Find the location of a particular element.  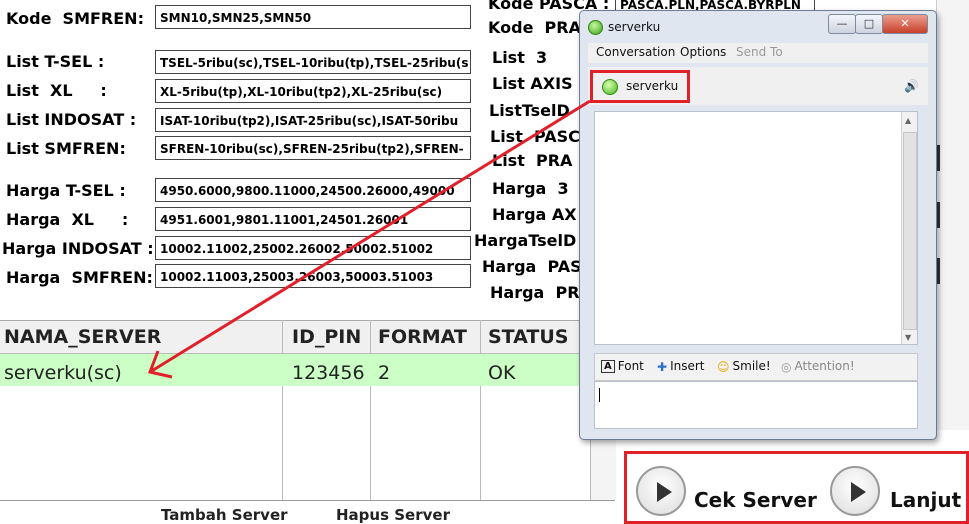

next-play-icon is located at coordinates (855, 491).